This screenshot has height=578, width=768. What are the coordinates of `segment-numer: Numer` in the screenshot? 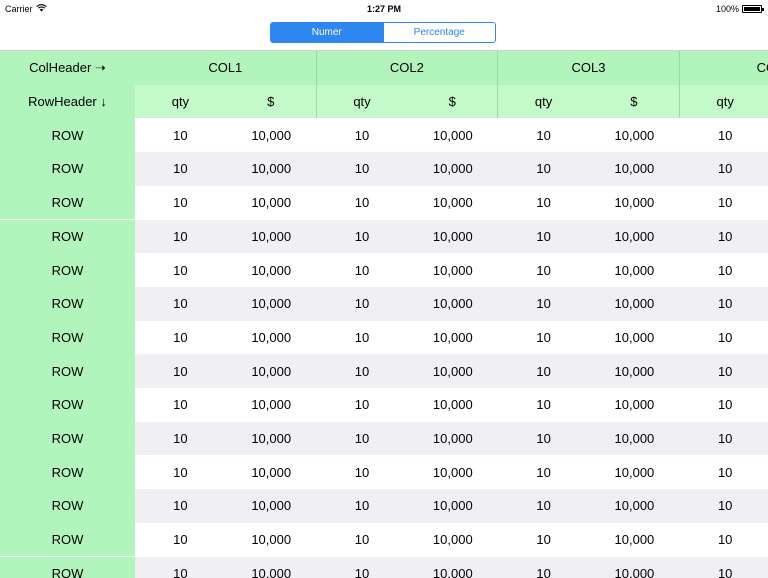 It's located at (327, 32).